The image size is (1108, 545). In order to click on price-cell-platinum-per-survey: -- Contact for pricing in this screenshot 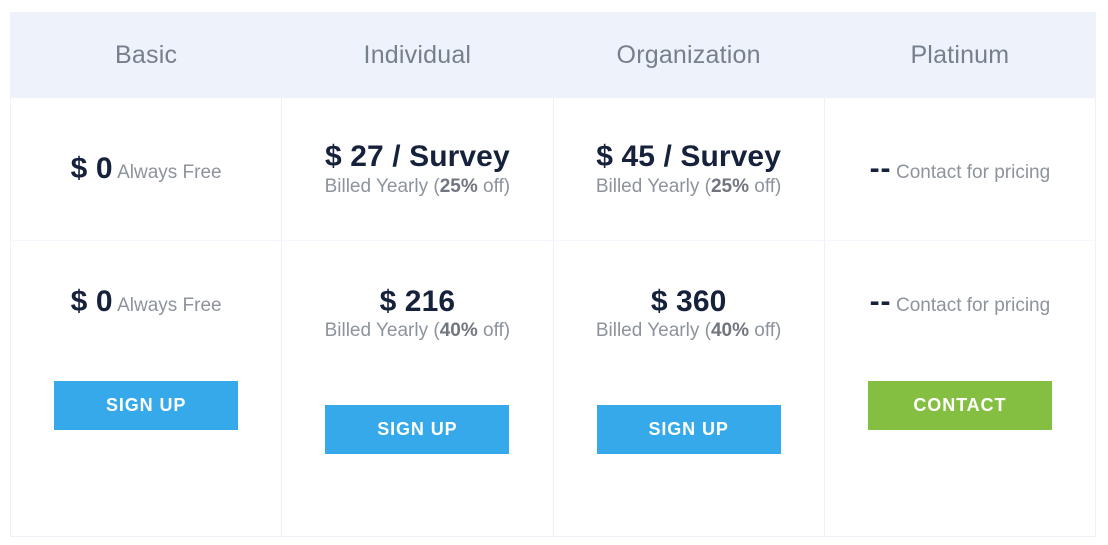, I will do `click(960, 169)`.